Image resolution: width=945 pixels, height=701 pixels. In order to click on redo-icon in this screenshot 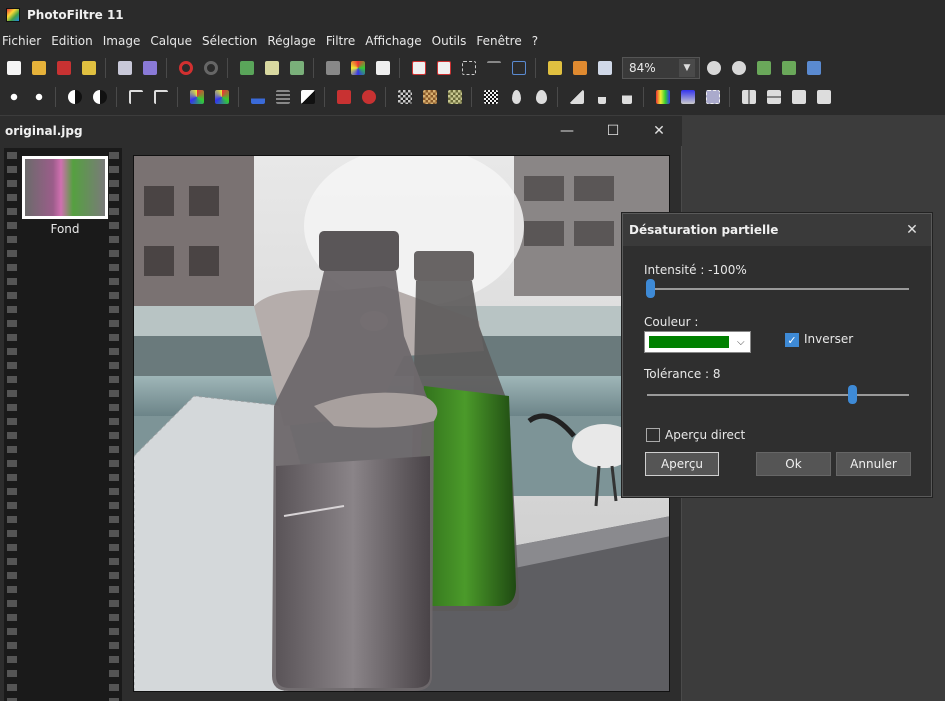, I will do `click(211, 68)`.